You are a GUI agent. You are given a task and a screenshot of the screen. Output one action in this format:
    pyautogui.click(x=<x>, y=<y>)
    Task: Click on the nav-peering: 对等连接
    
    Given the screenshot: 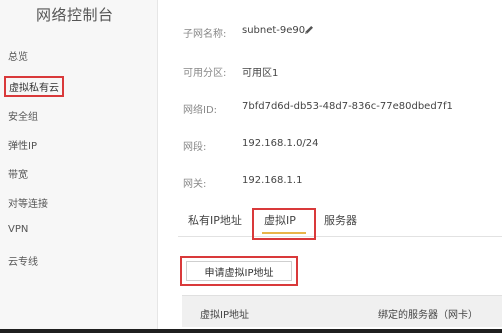 What is the action you would take?
    pyautogui.click(x=28, y=202)
    